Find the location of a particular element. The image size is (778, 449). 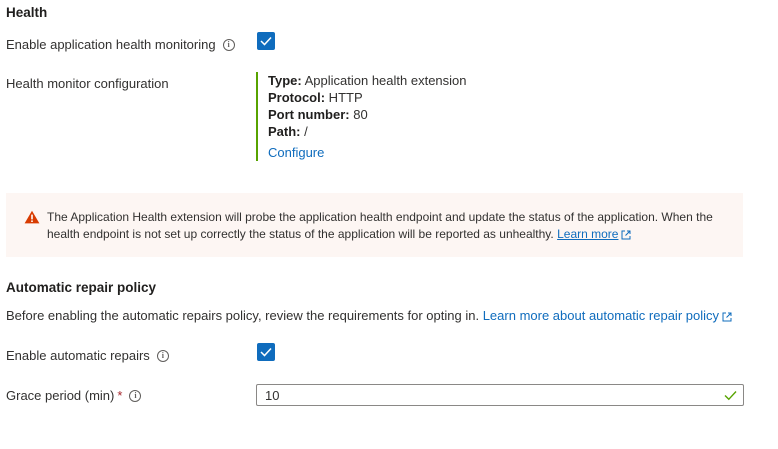

grace-period-input is located at coordinates (481, 395).